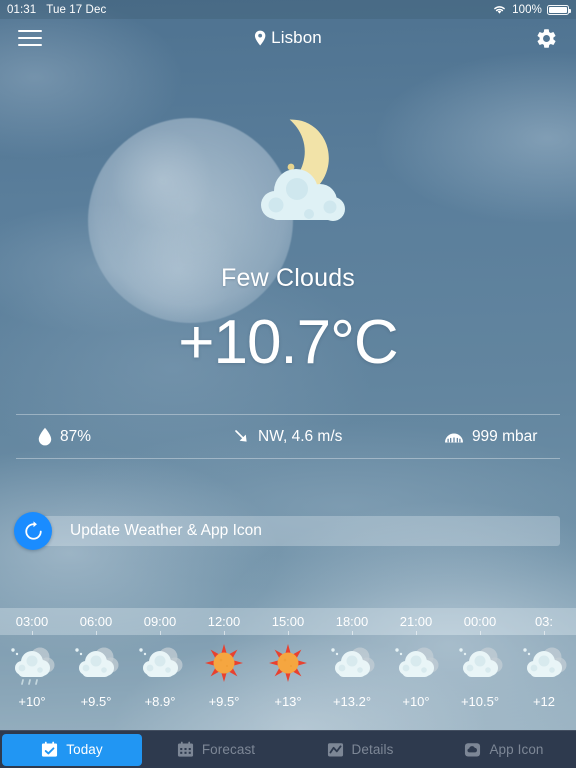  I want to click on hourly-time-label: 06:00, so click(96, 621).